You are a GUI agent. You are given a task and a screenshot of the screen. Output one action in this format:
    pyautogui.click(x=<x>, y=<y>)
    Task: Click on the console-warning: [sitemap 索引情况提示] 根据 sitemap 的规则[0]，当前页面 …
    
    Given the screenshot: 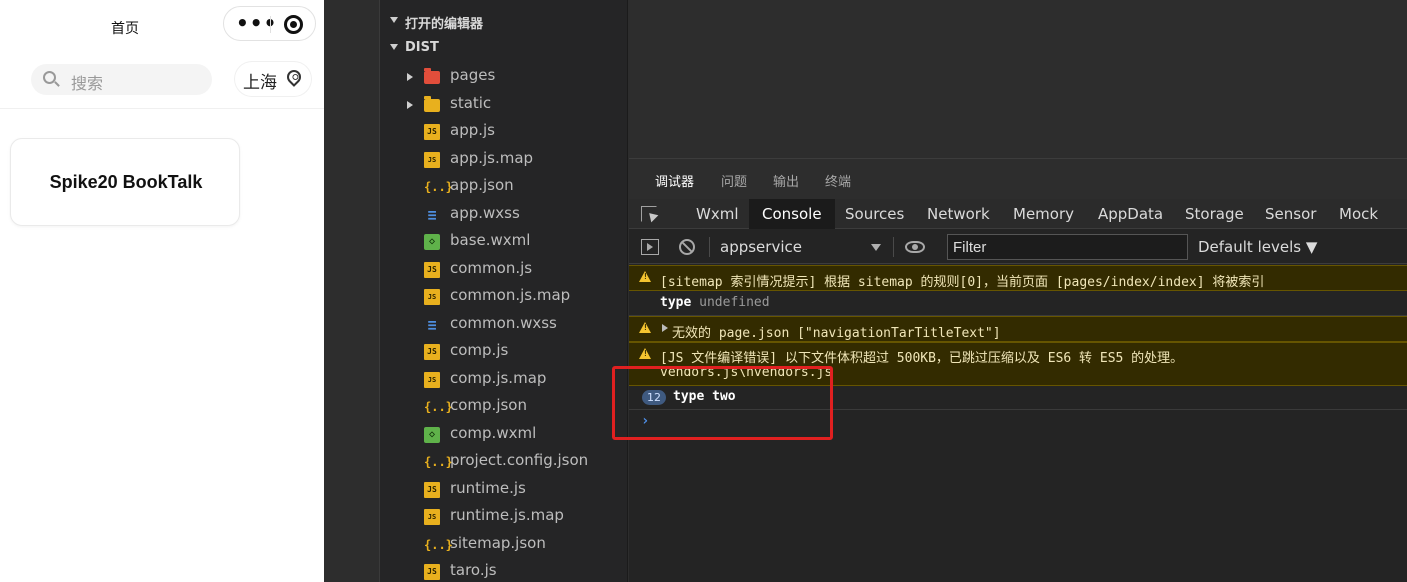 What is the action you would take?
    pyautogui.click(x=1018, y=278)
    